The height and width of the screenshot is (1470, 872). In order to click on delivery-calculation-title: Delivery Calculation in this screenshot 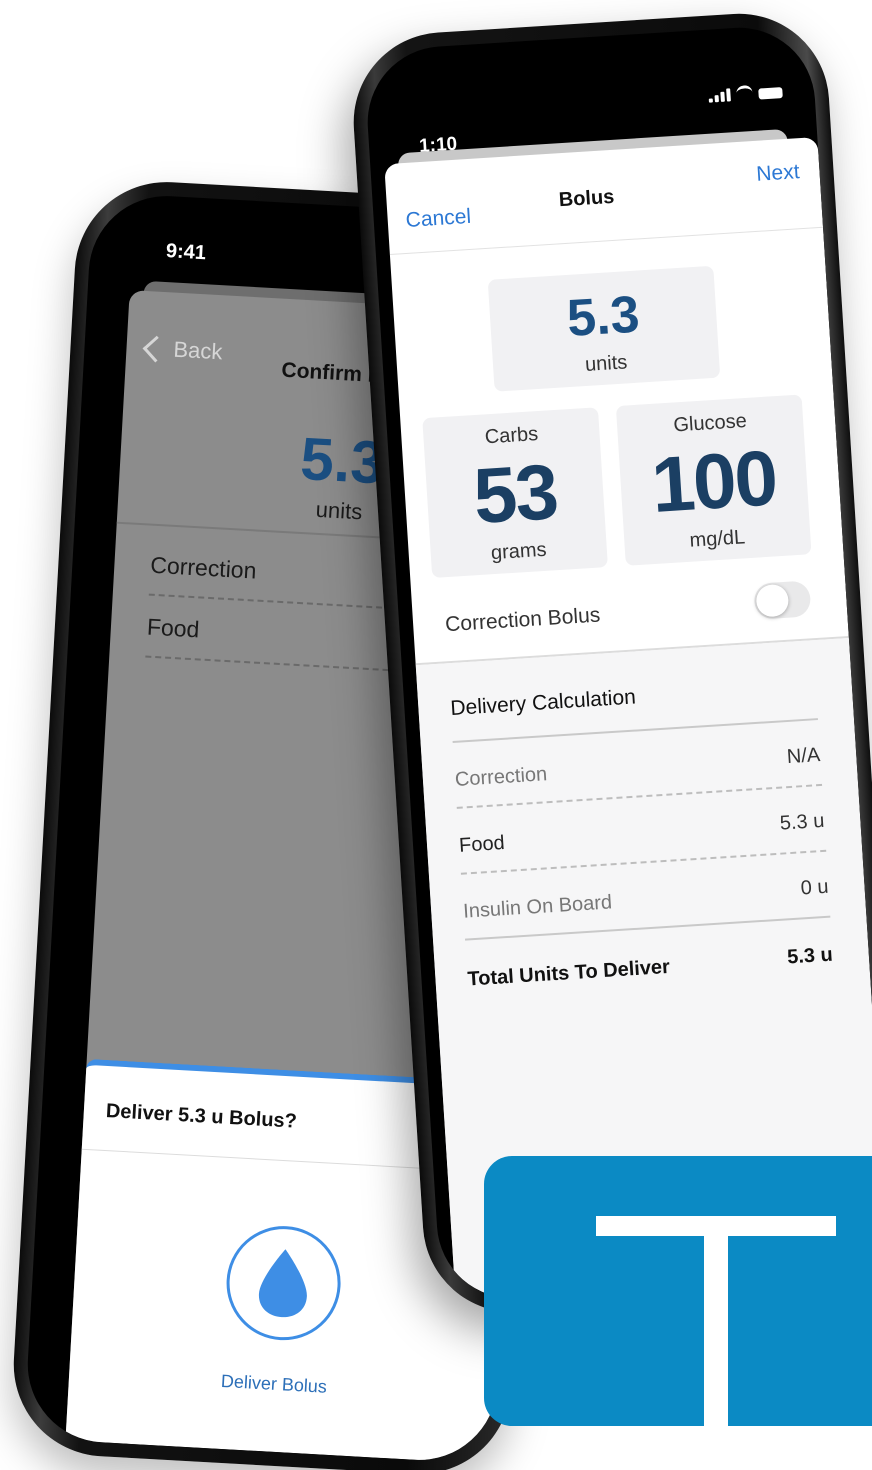, I will do `click(543, 703)`.